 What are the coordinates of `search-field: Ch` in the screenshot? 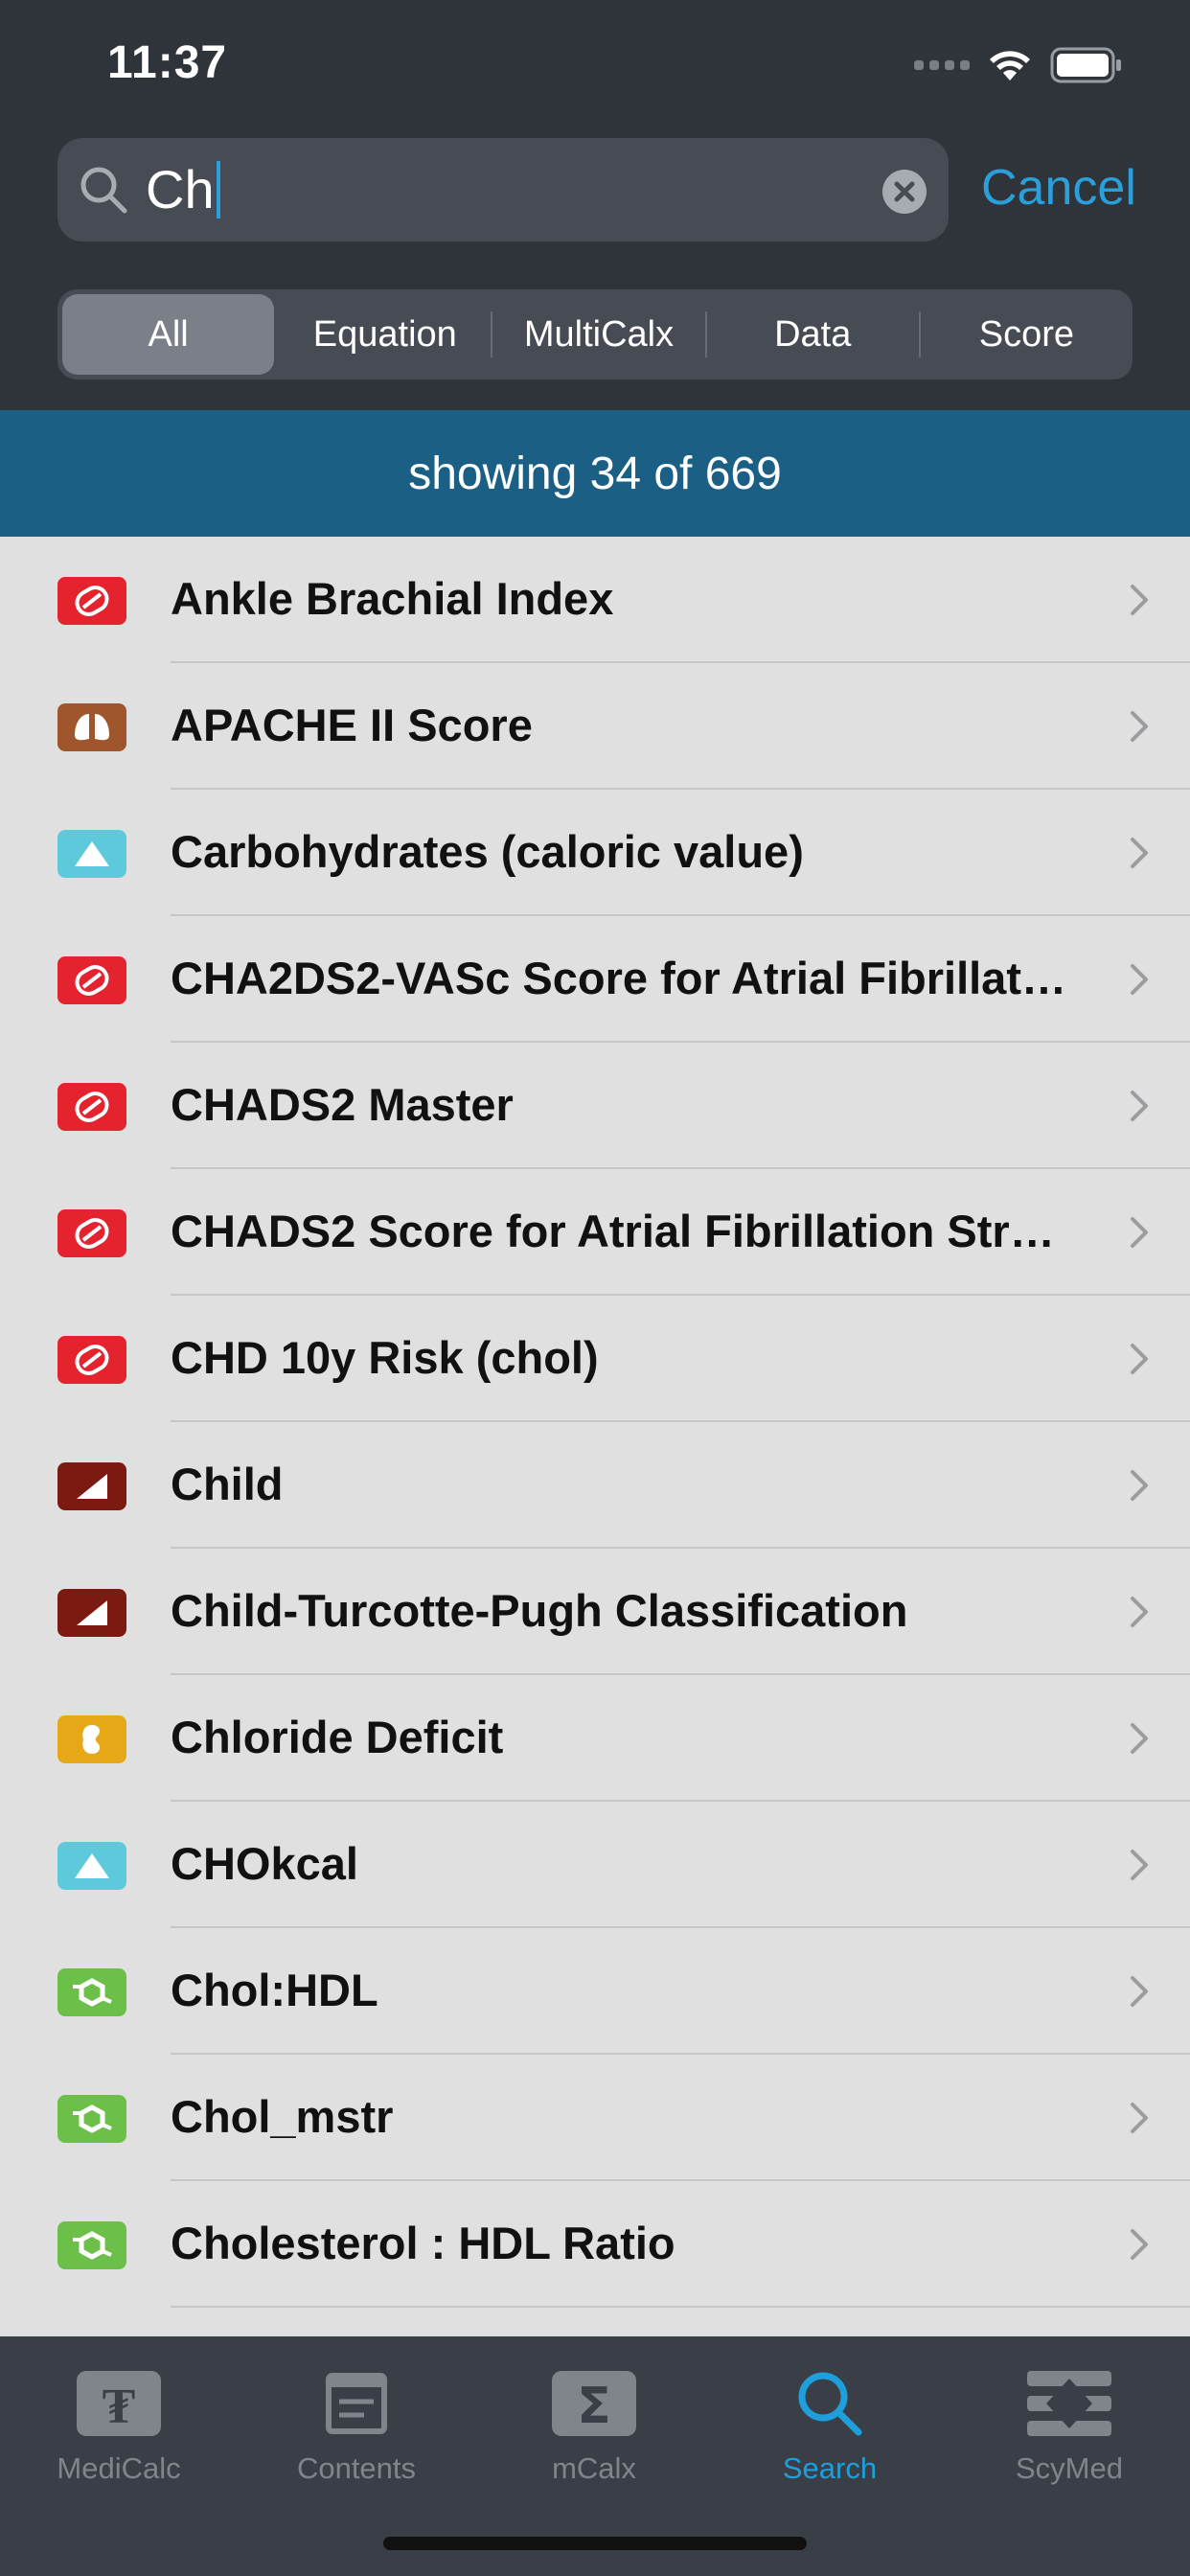 It's located at (503, 190).